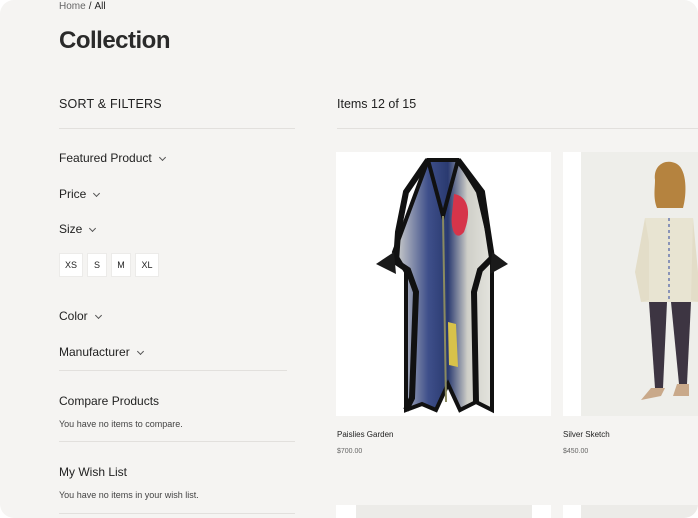 This screenshot has width=698, height=518. What do you see at coordinates (572, 284) in the screenshot?
I see `image-margin` at bounding box center [572, 284].